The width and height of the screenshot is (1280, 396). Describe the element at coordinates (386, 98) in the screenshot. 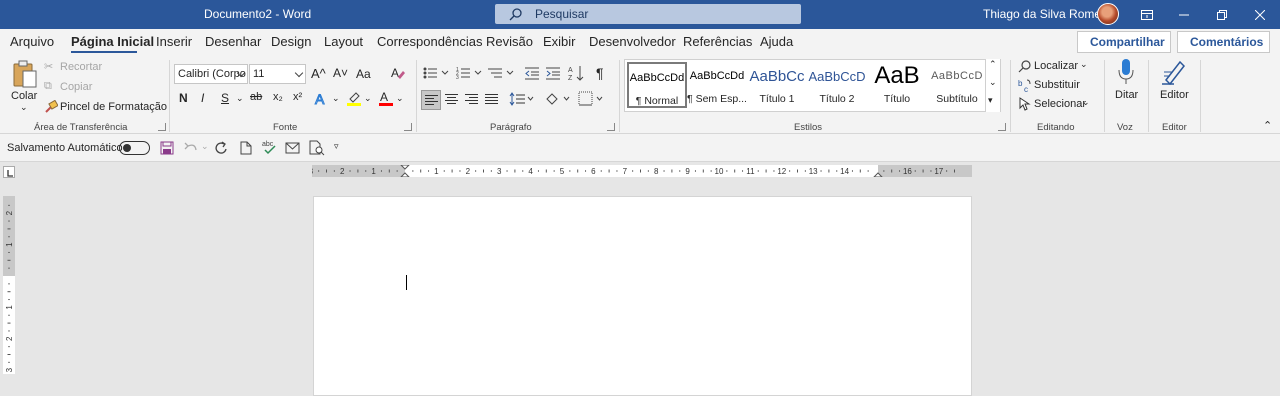

I see `font-color-icon: A` at that location.